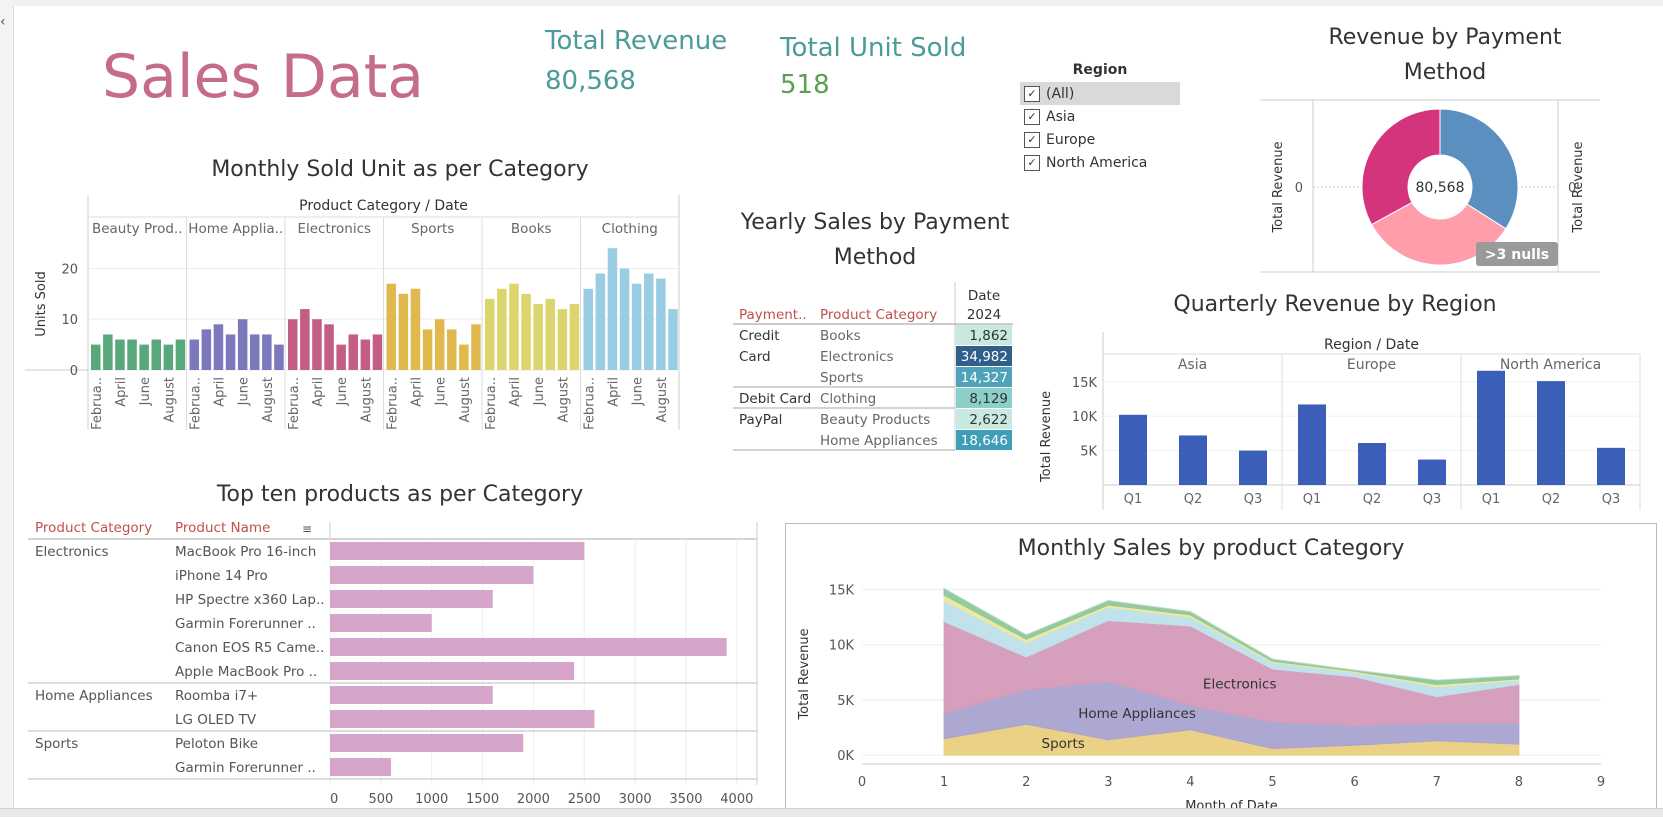 The width and height of the screenshot is (1663, 817). I want to click on top-products-title: Top ten products as per Category, so click(400, 494).